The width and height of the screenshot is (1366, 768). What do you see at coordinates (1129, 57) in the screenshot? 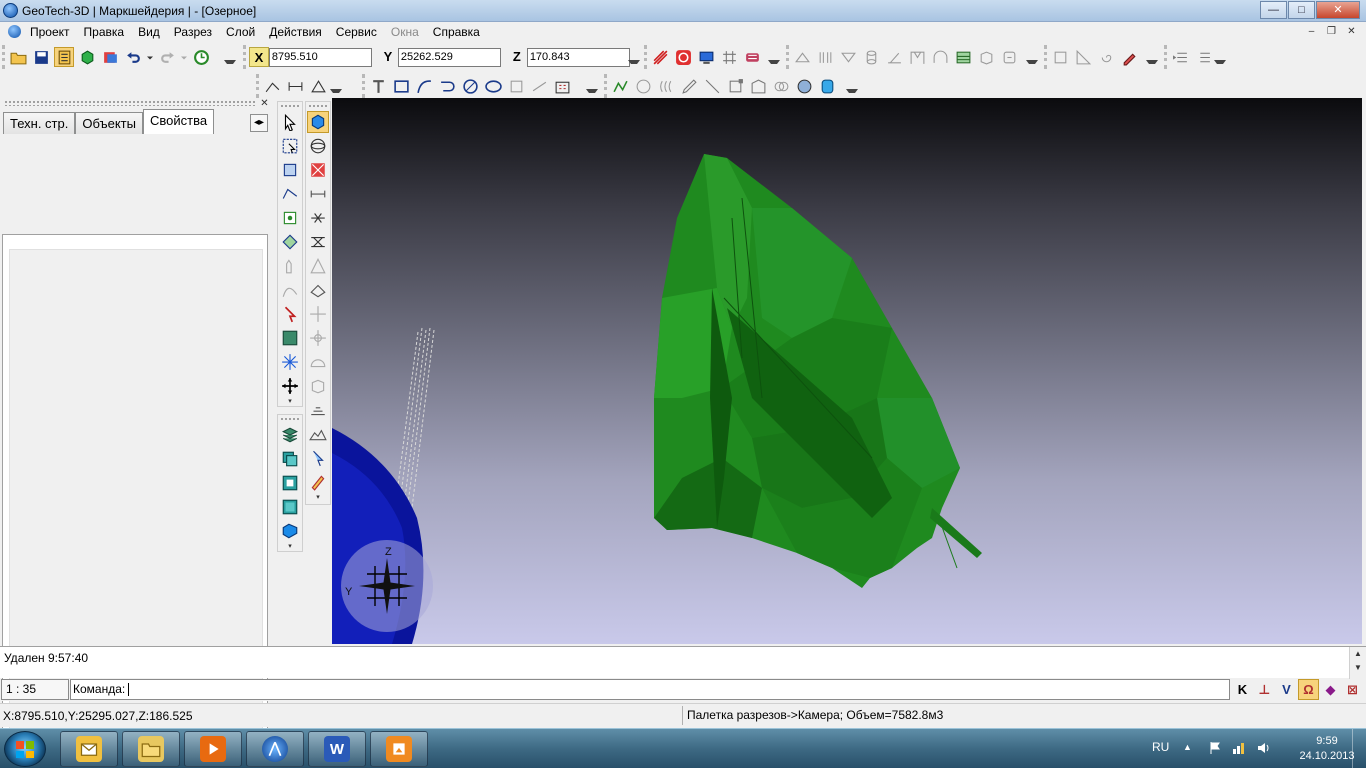
I see `pencil-eraser-icon` at bounding box center [1129, 57].